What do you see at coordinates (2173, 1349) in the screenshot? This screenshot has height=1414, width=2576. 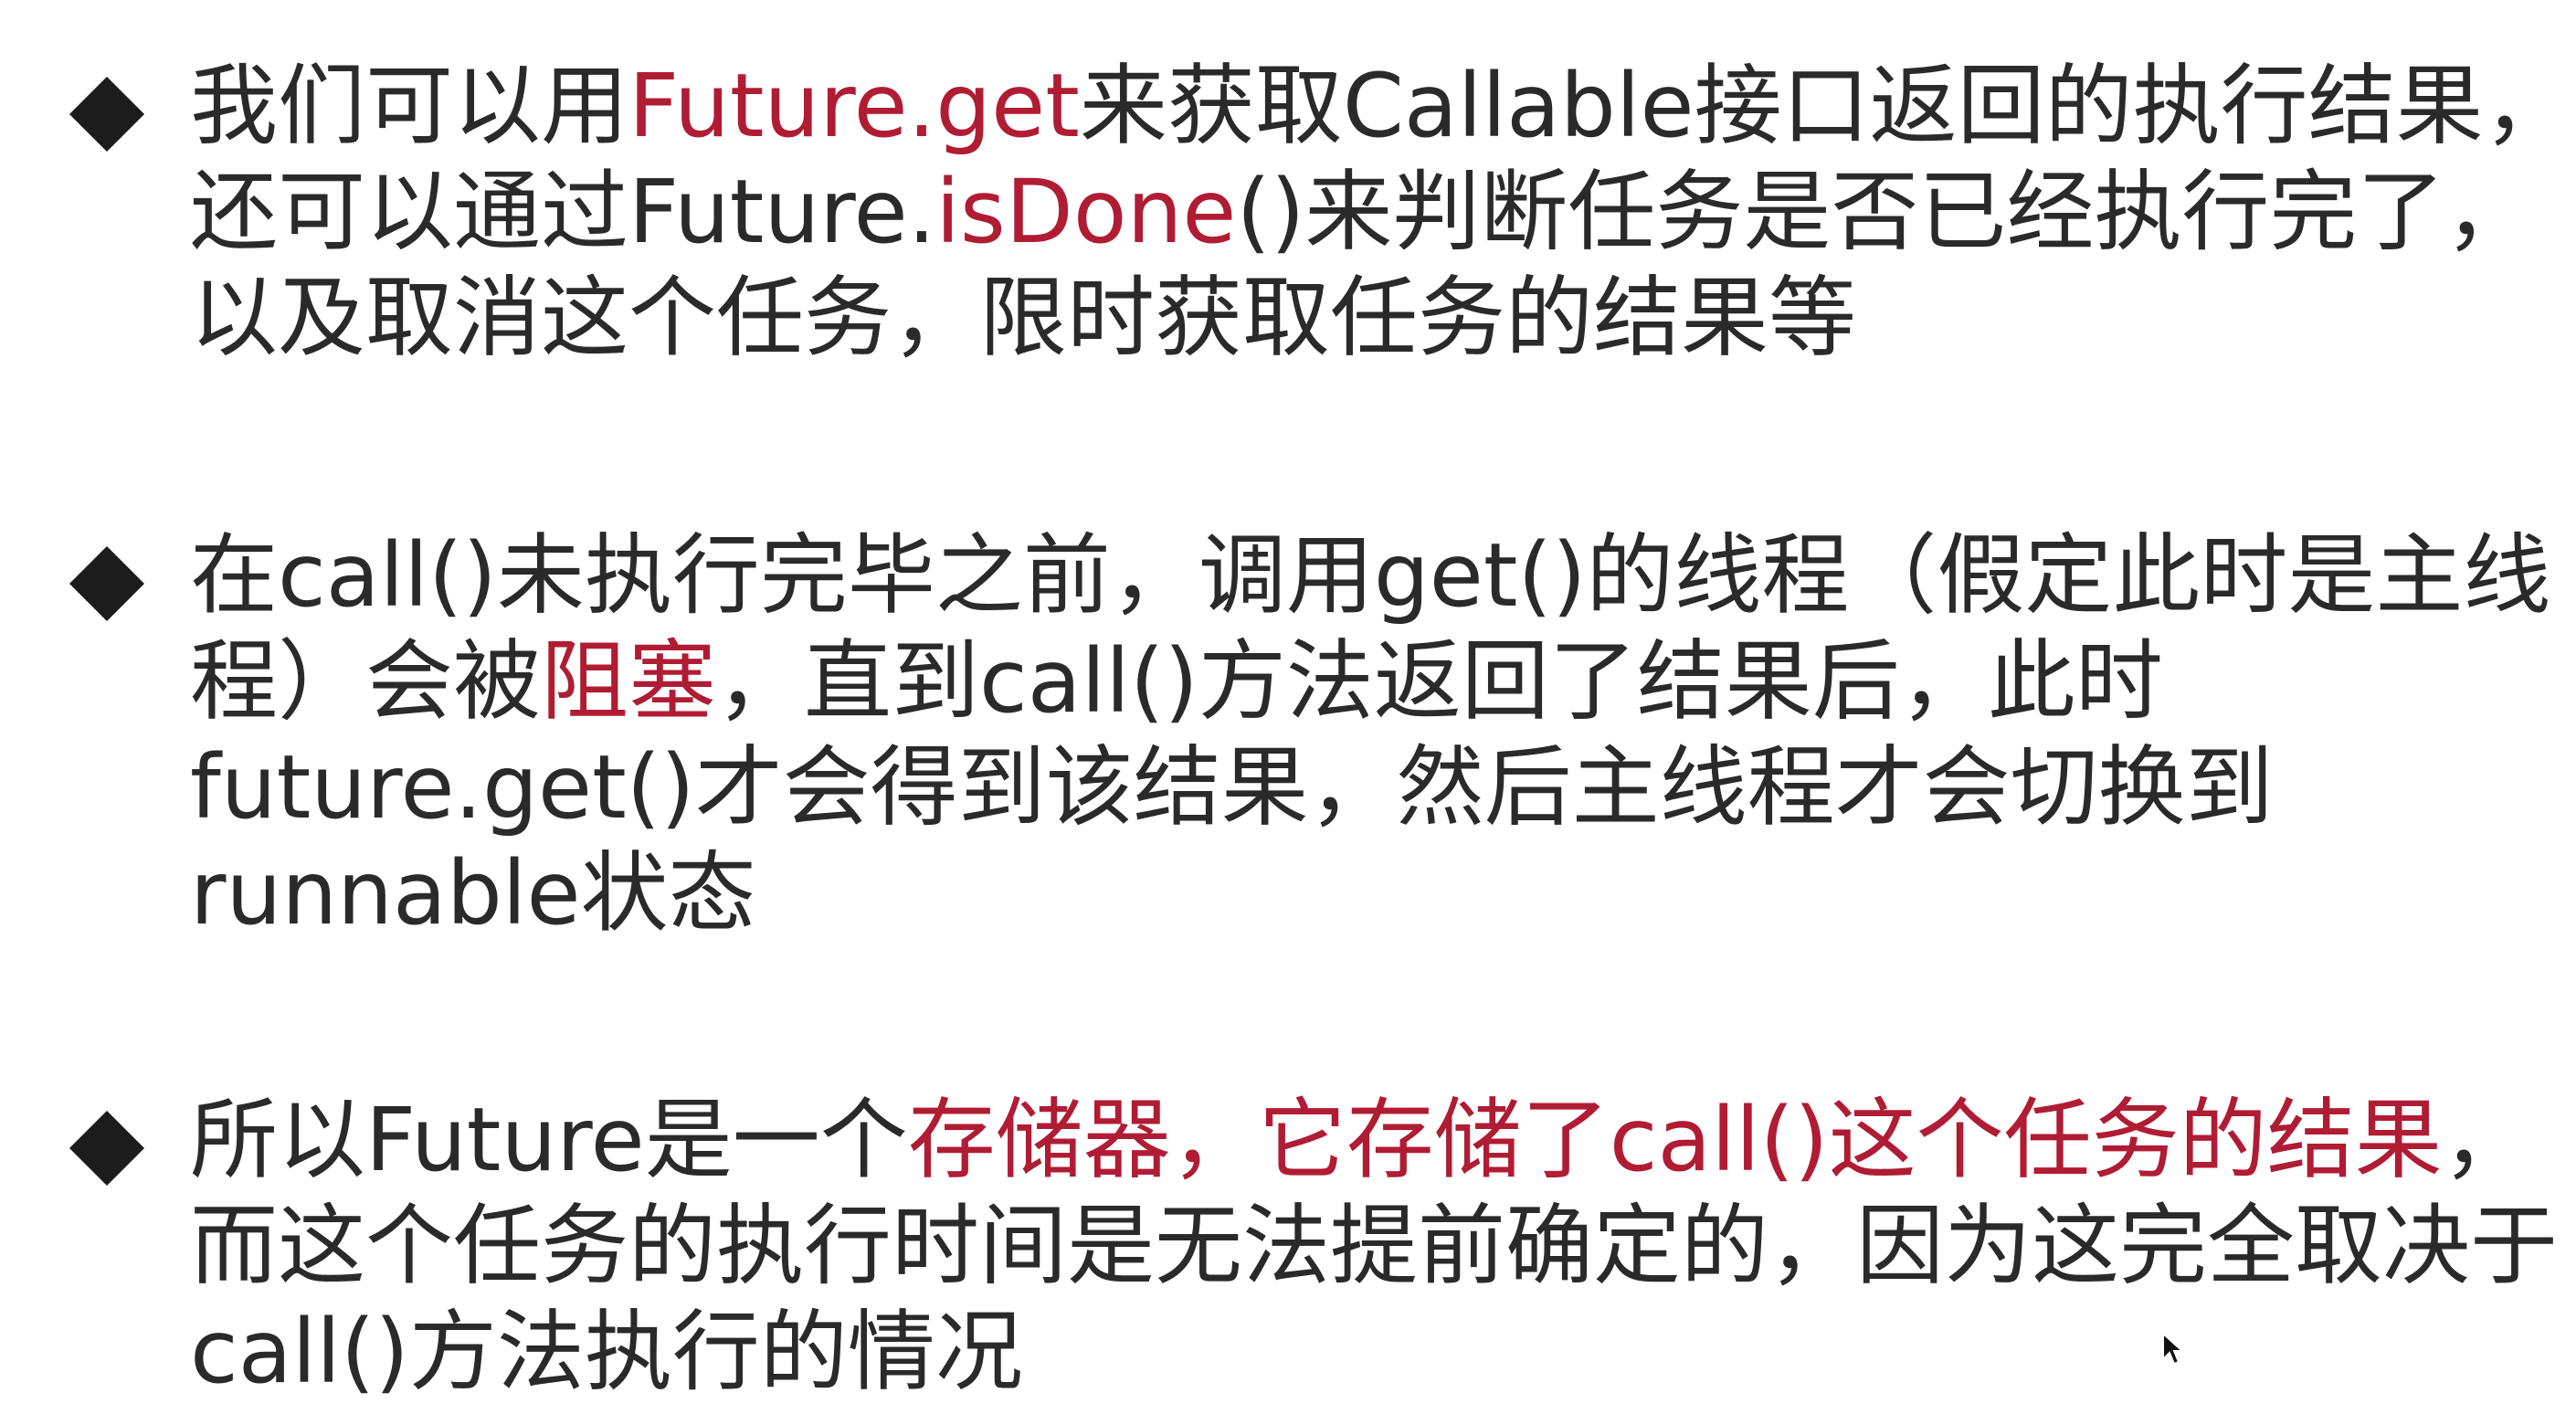 I see `mouse-cursor-icon` at bounding box center [2173, 1349].